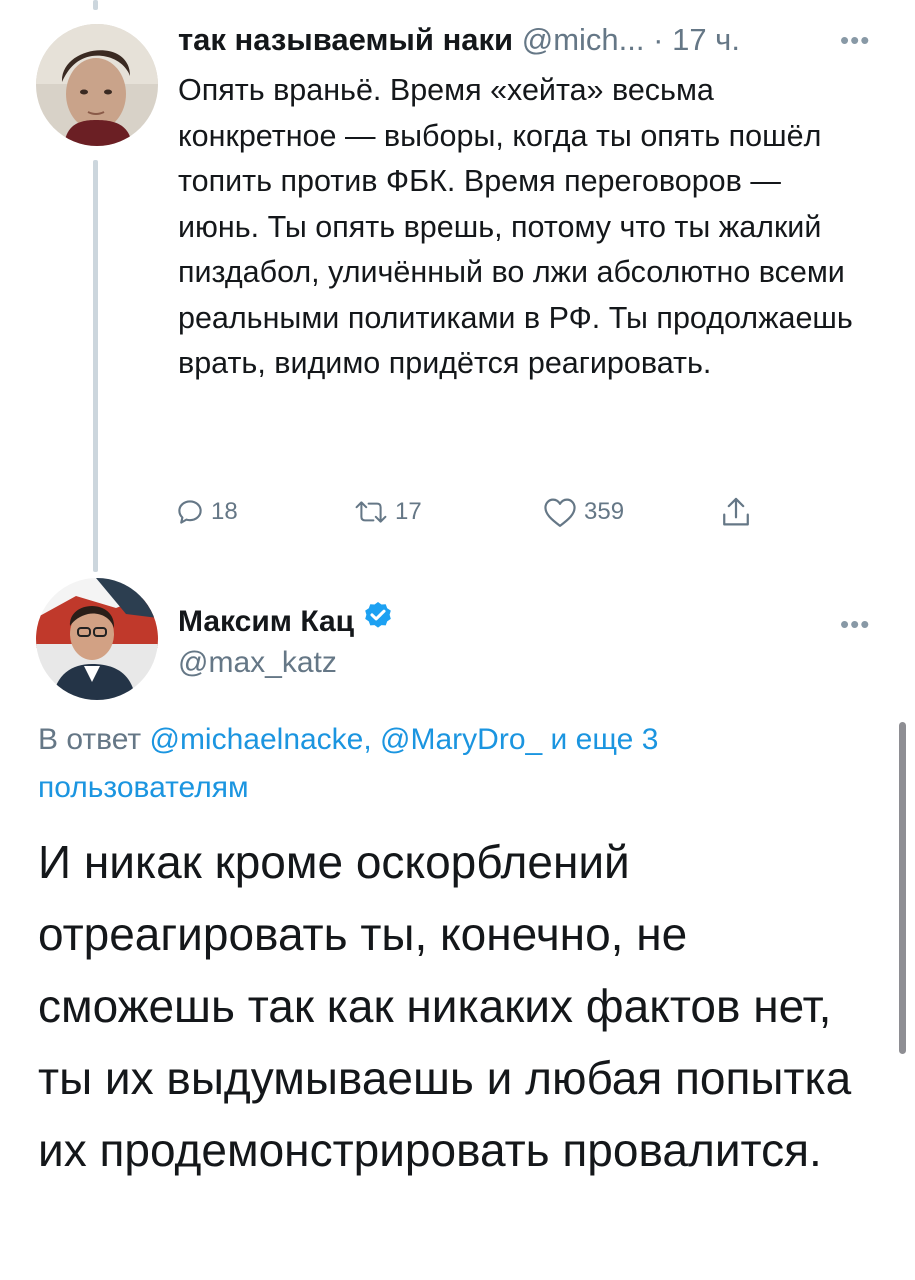 The height and width of the screenshot is (1280, 915). I want to click on retweet-button: 17, so click(387, 512).